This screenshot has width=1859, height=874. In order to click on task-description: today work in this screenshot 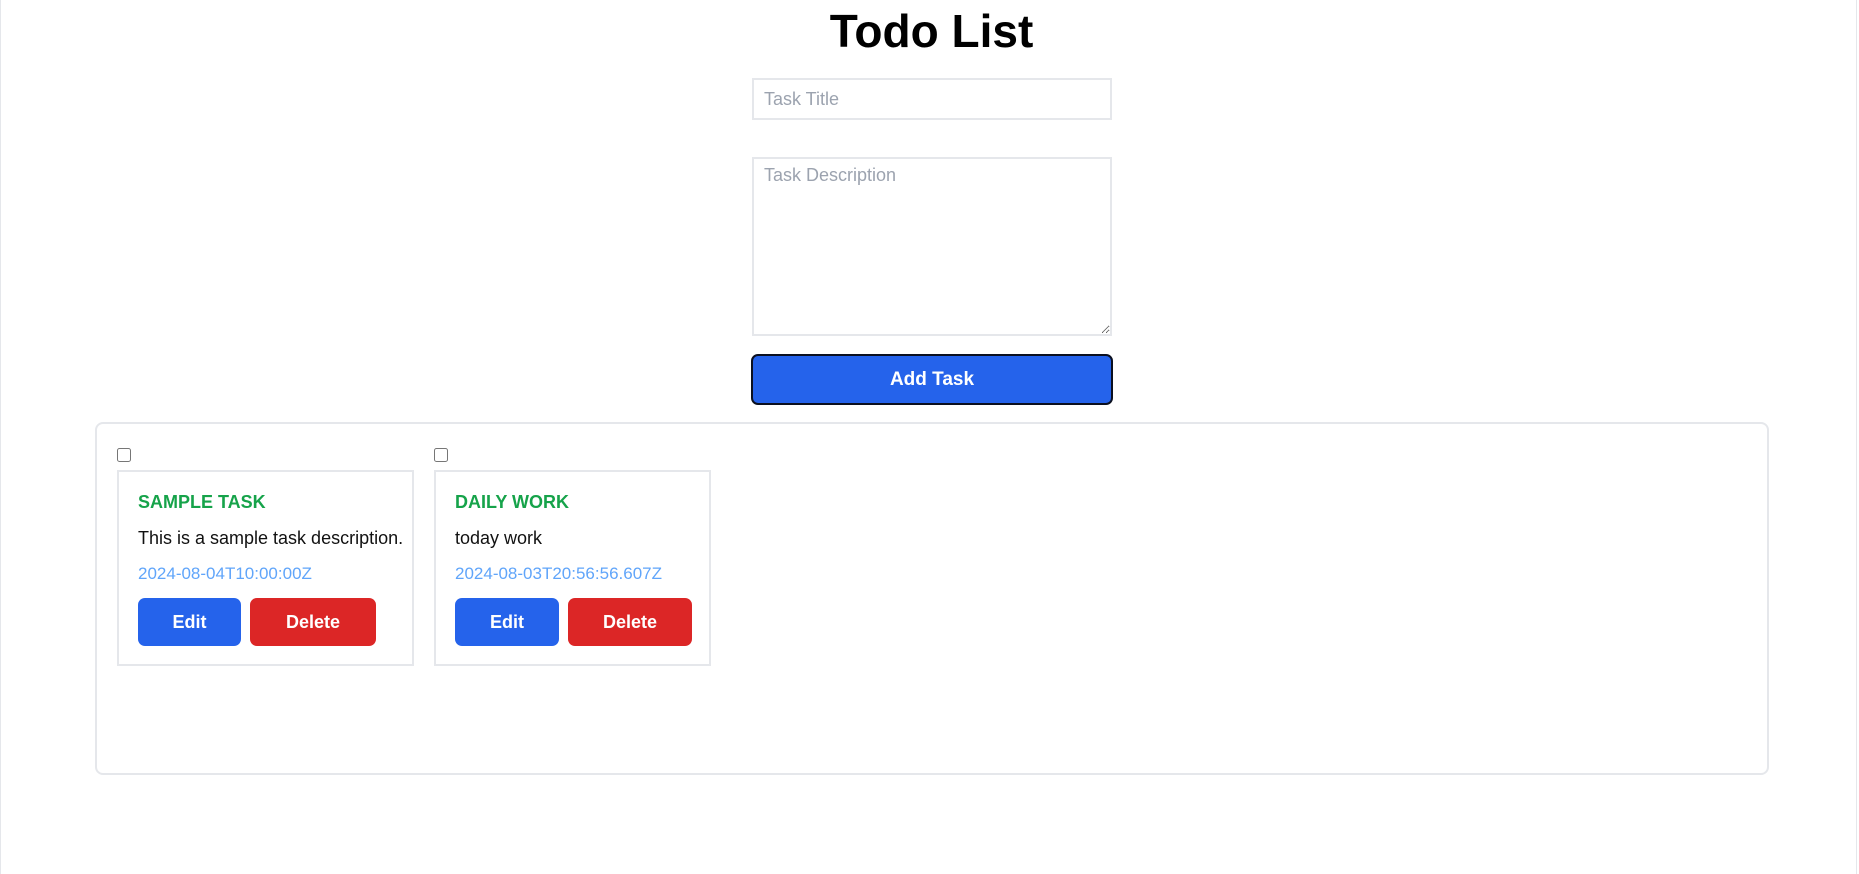, I will do `click(499, 538)`.